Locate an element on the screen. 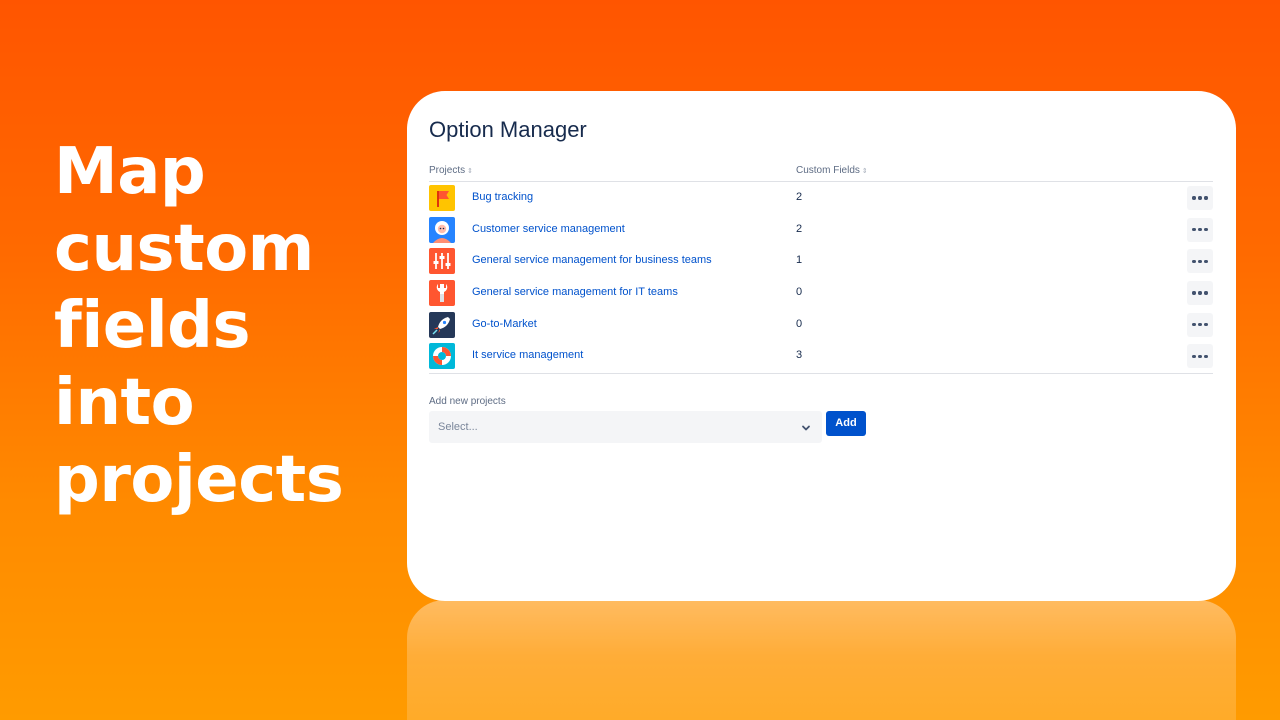  project-link: Bug tracking is located at coordinates (502, 197).